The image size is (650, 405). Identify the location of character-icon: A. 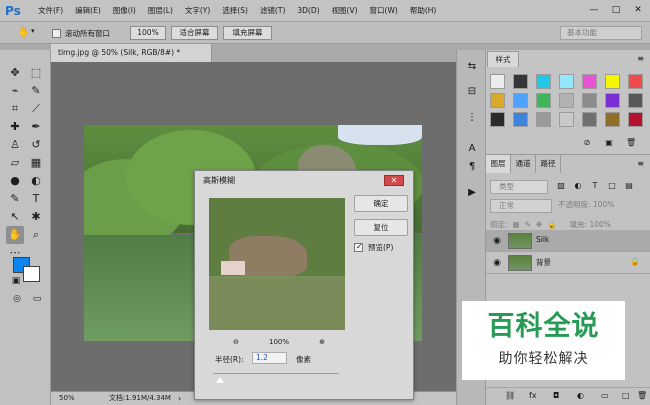
(472, 149).